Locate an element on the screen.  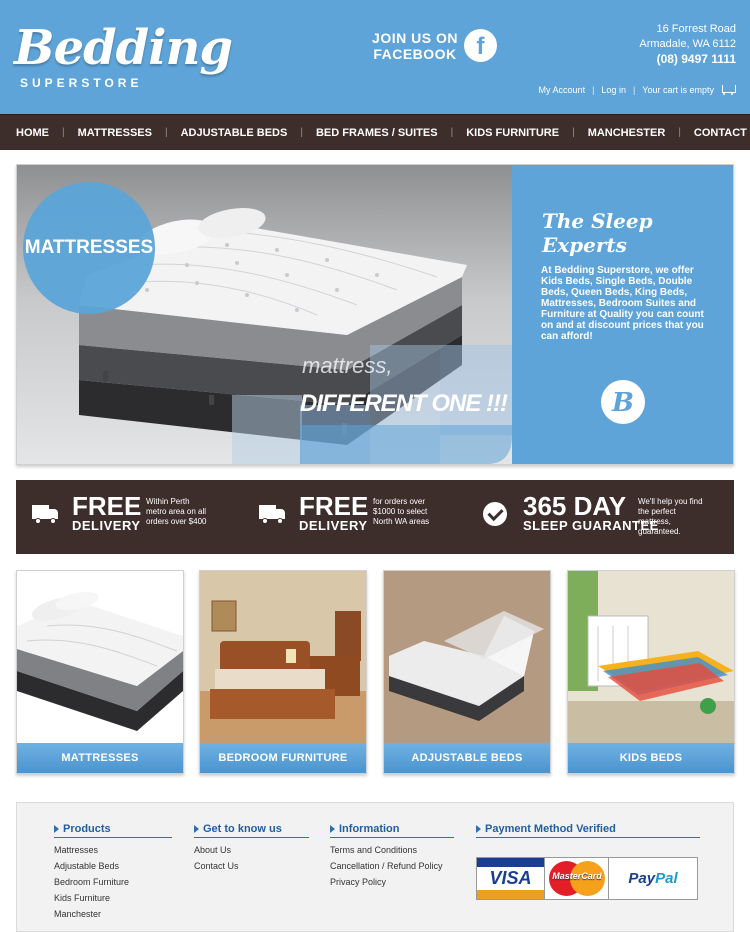
category-card-bedroom-furniture: BEDROOM FURNITURE is located at coordinates (283, 672).